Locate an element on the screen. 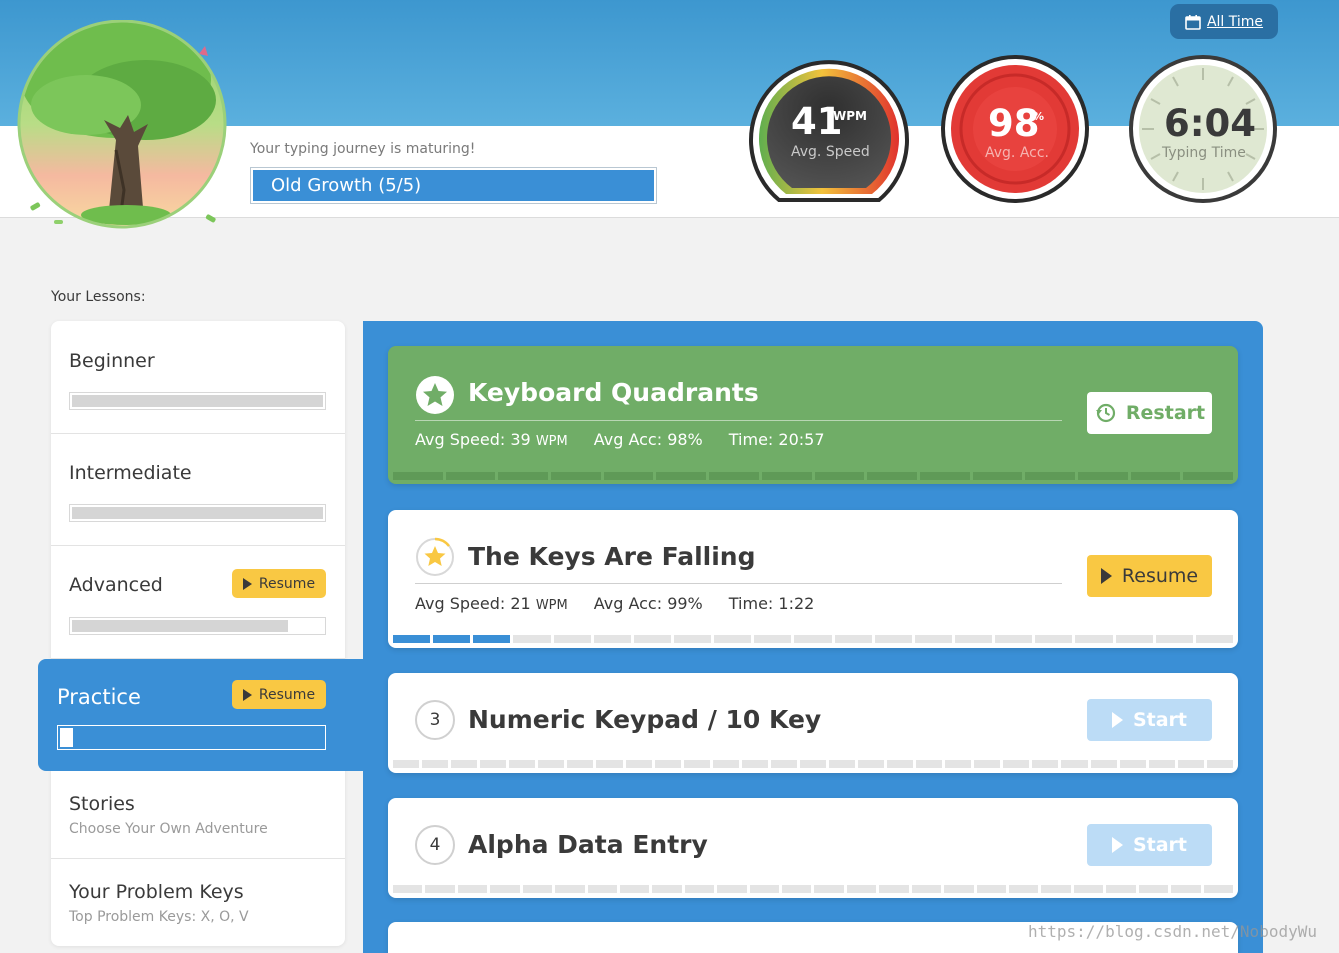  lesson-number-badge: 4 is located at coordinates (435, 845).